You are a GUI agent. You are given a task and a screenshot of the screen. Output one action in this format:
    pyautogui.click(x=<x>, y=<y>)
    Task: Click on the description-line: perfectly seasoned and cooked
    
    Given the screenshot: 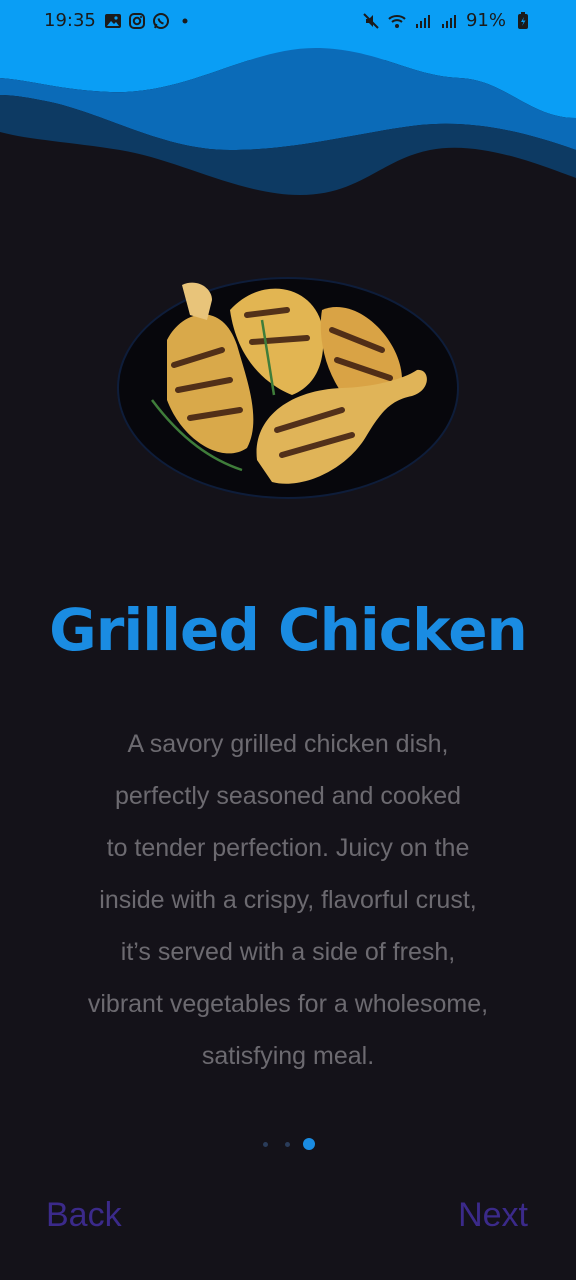 What is the action you would take?
    pyautogui.click(x=288, y=796)
    